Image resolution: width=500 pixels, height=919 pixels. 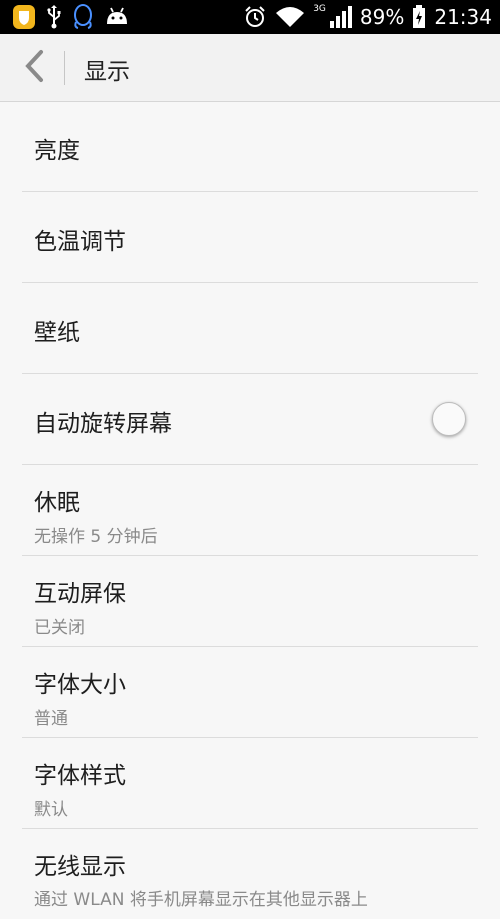 What do you see at coordinates (80, 594) in the screenshot?
I see `setting-title: 互动屏保` at bounding box center [80, 594].